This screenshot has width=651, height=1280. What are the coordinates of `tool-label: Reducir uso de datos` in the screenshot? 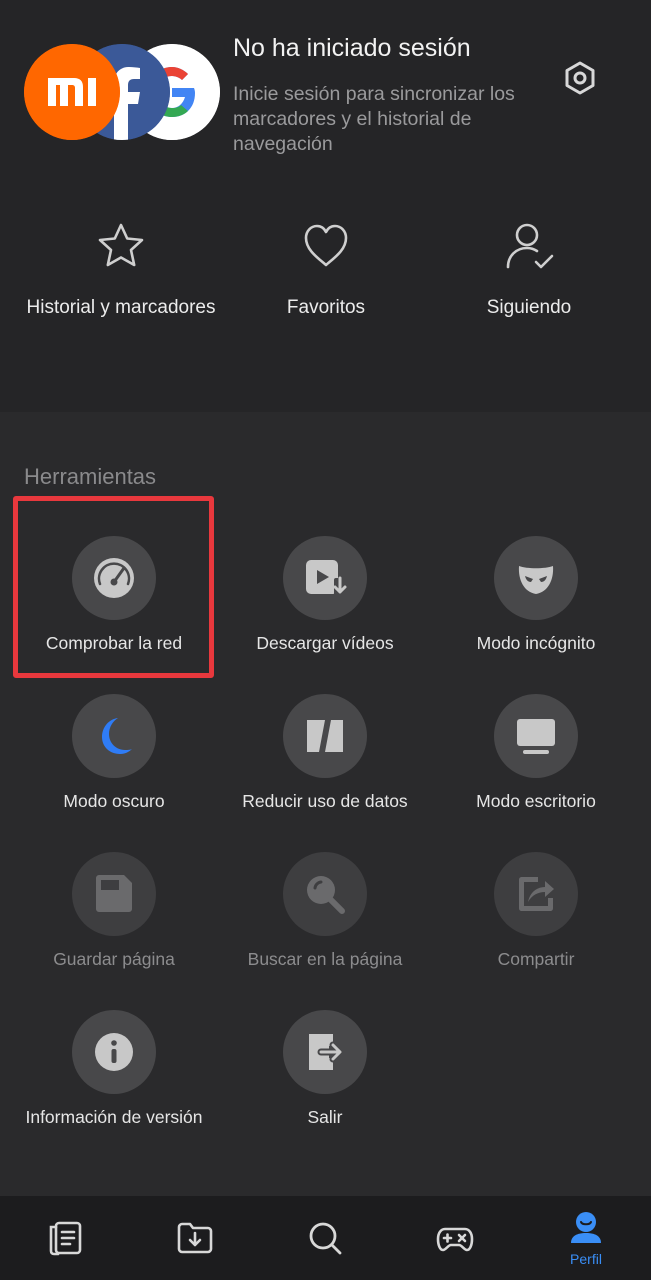 It's located at (325, 801).